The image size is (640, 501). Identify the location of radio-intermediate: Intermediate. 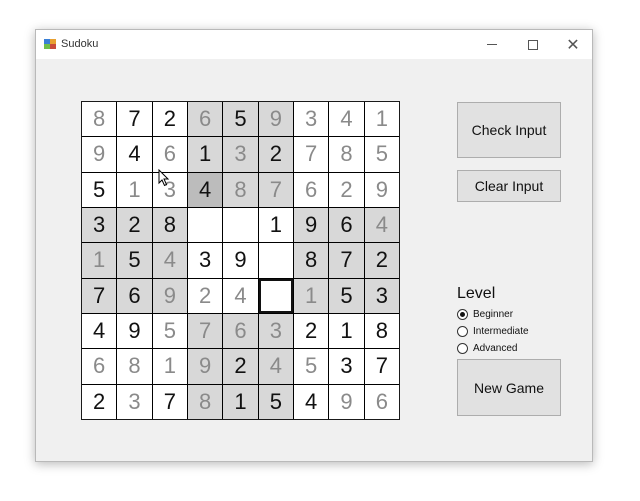
(493, 331).